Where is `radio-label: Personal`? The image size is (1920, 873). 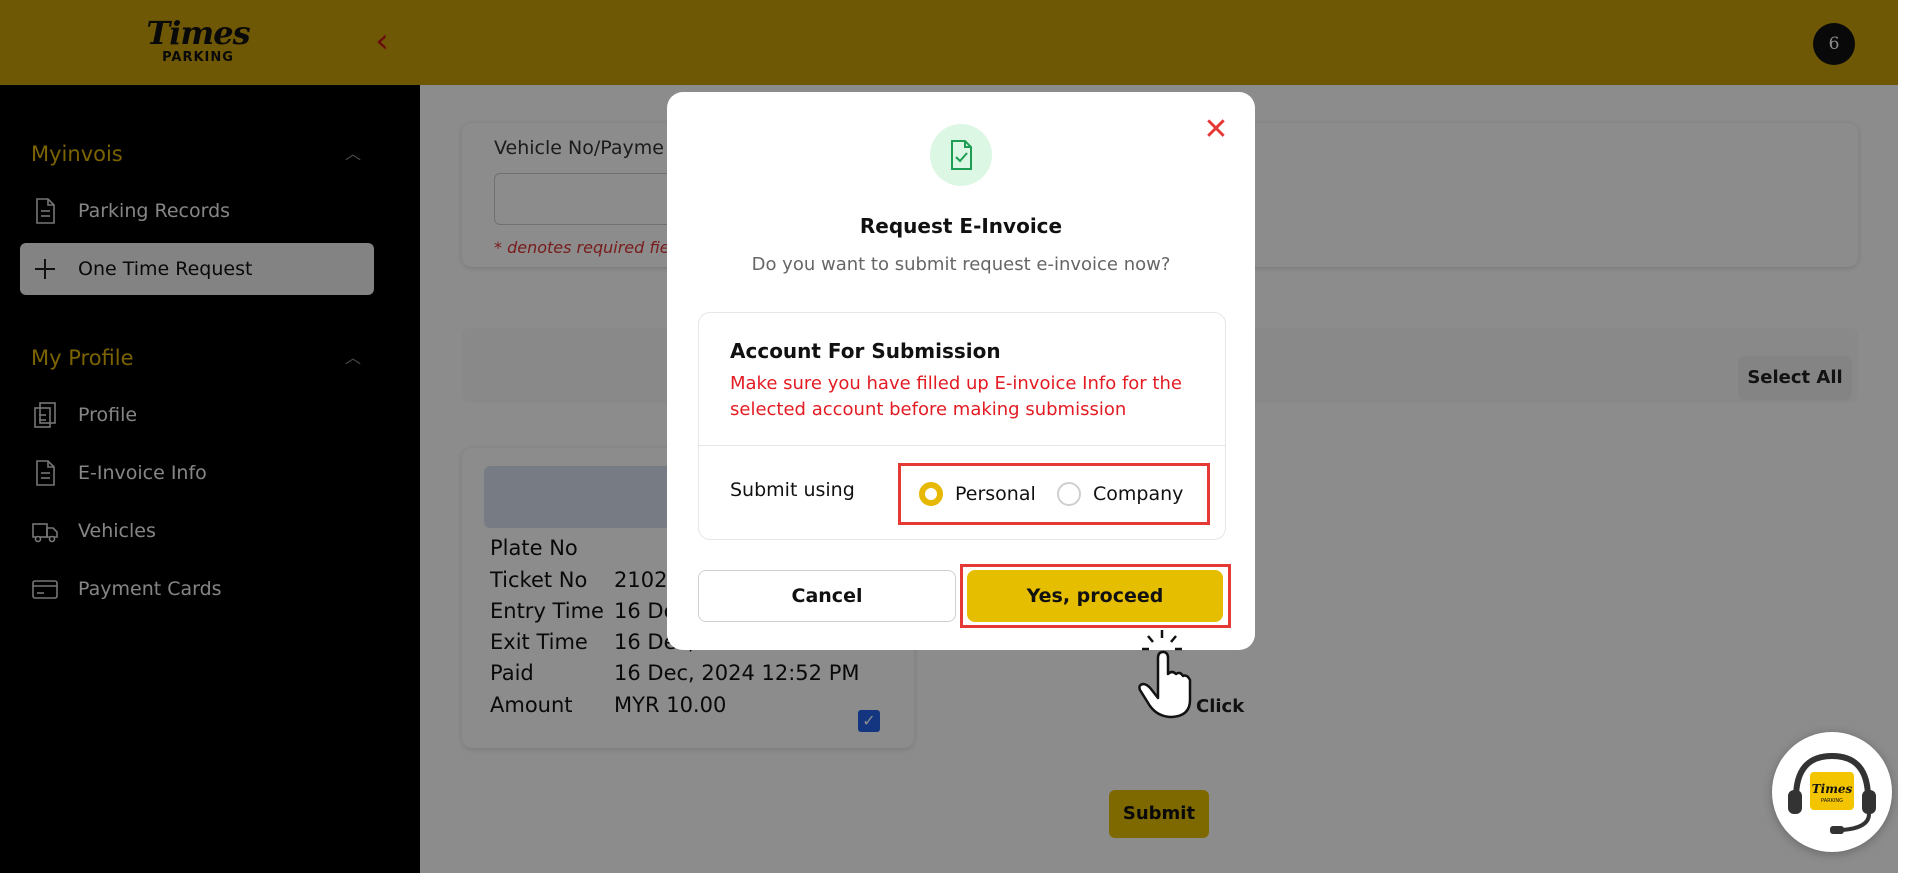
radio-label: Personal is located at coordinates (995, 494).